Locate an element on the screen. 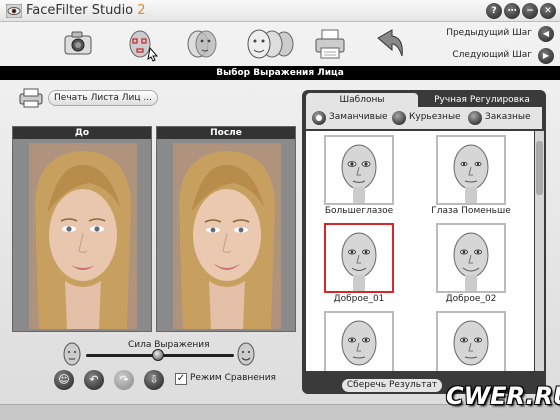 The width and height of the screenshot is (560, 420). after-header: После is located at coordinates (226, 133).